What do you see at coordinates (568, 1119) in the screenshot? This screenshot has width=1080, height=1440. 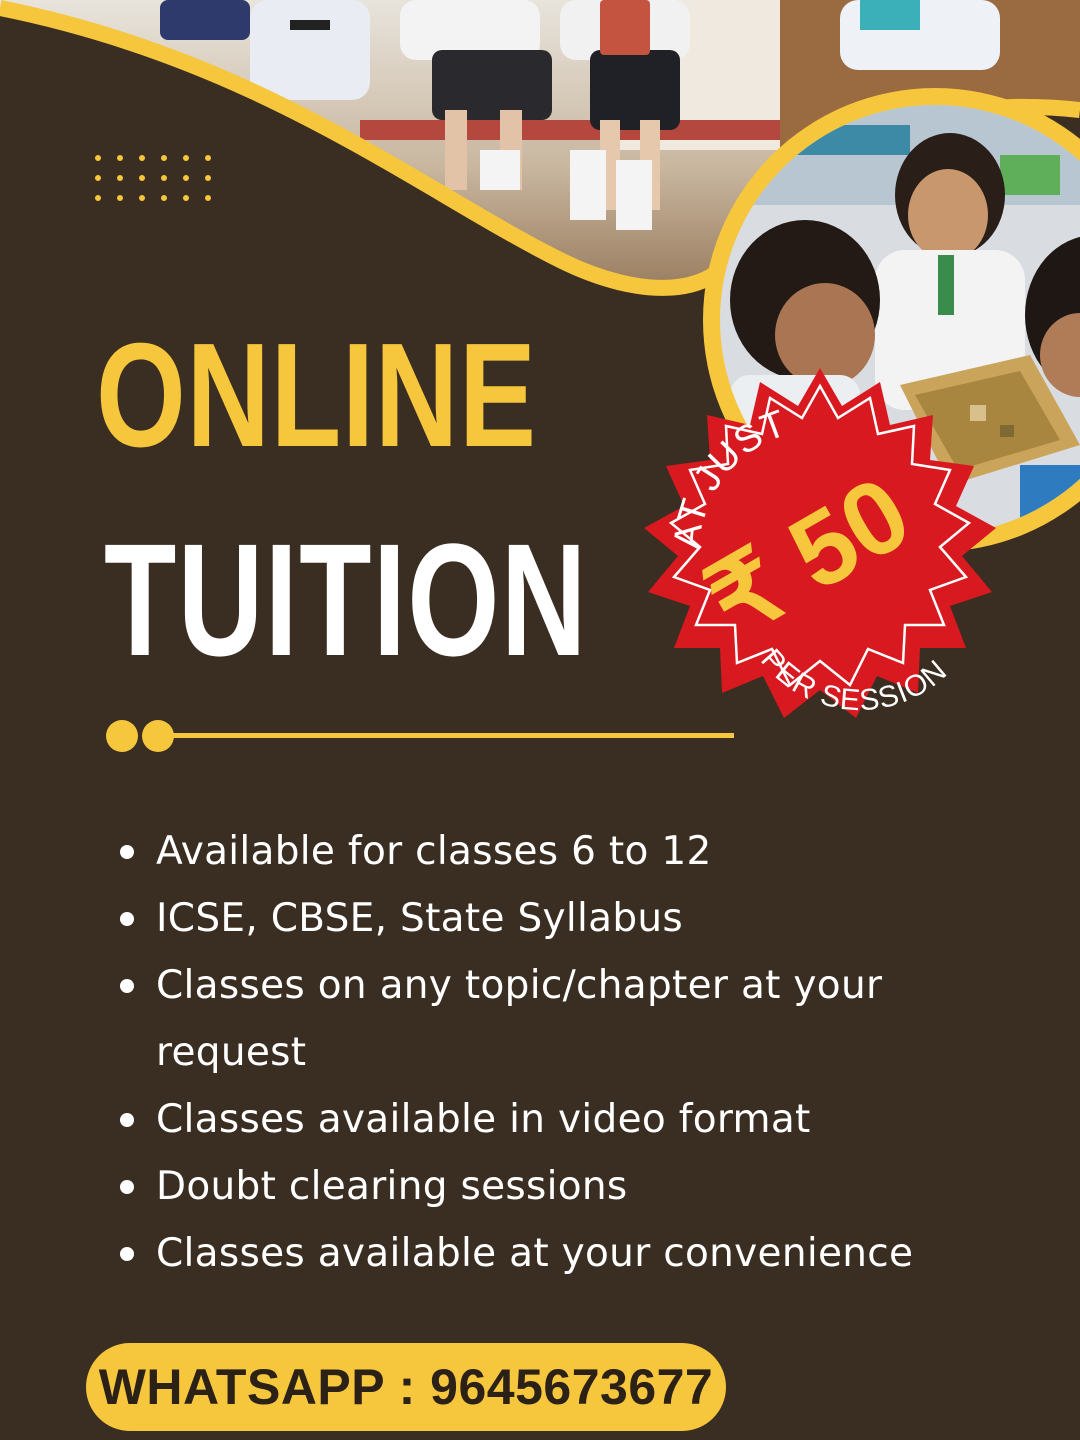 I see `feature-item: Classes available in video format` at bounding box center [568, 1119].